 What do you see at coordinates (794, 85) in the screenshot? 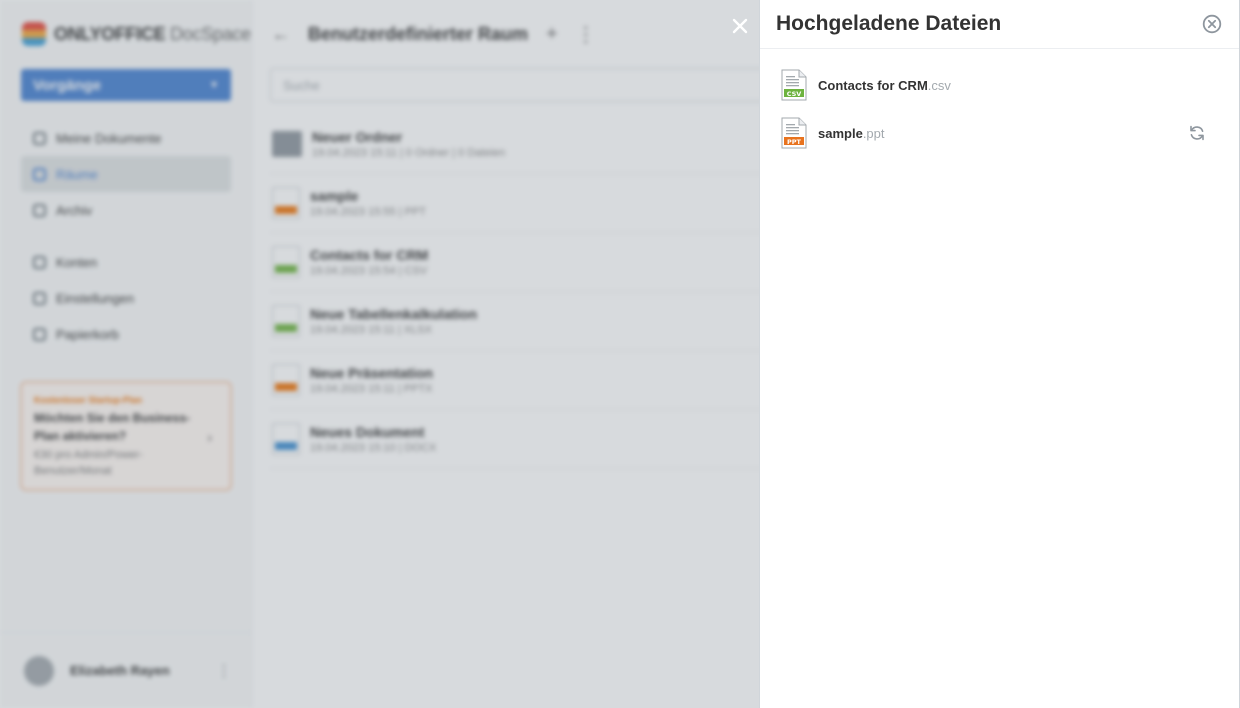
I see `csv-file-icon: CSV` at bounding box center [794, 85].